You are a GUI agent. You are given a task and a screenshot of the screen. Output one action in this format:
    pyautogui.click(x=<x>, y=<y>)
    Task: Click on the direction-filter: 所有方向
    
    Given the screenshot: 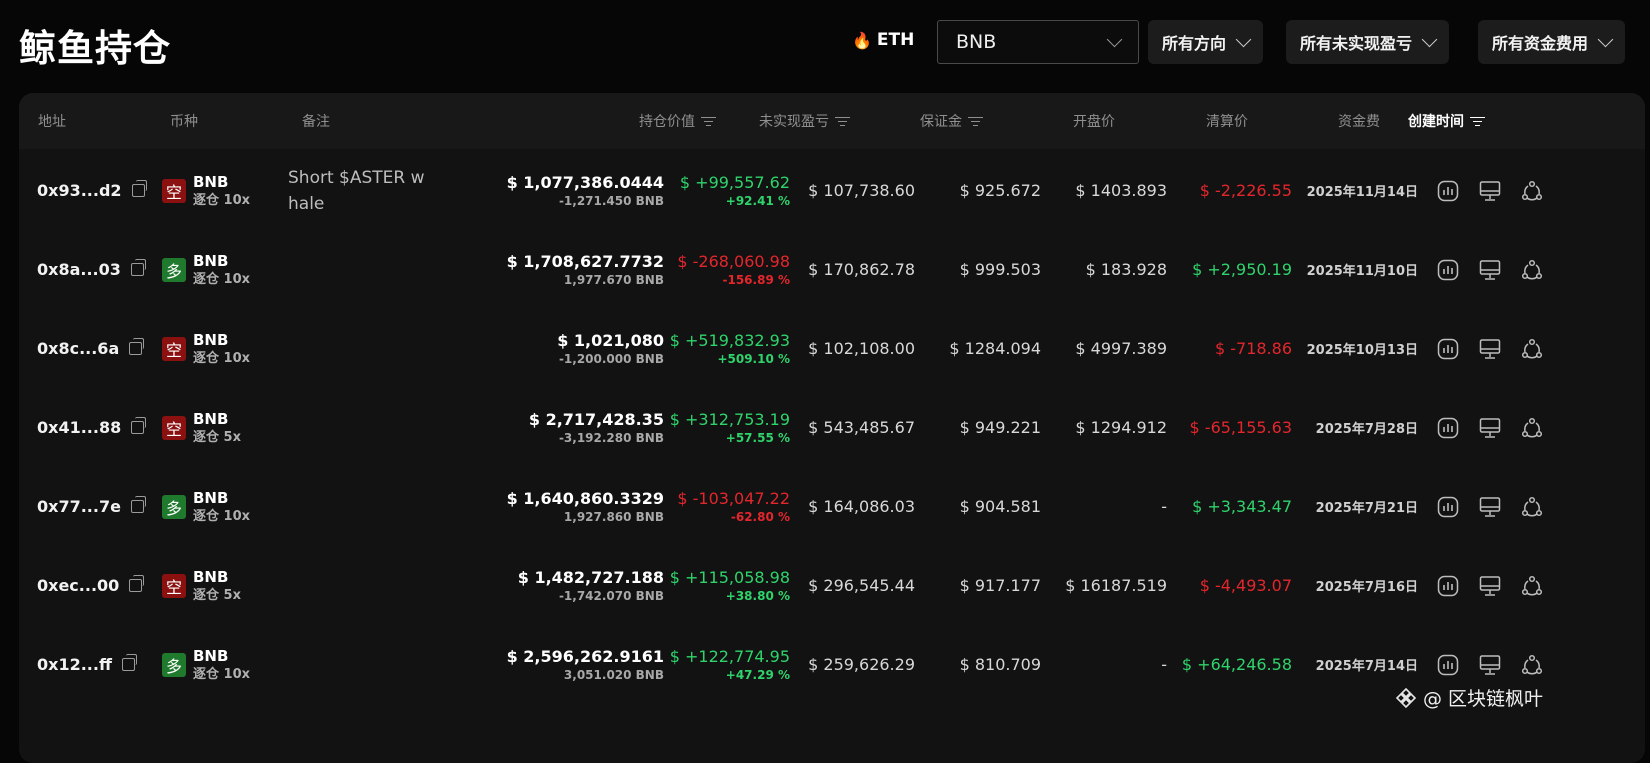 What is the action you would take?
    pyautogui.click(x=1206, y=42)
    